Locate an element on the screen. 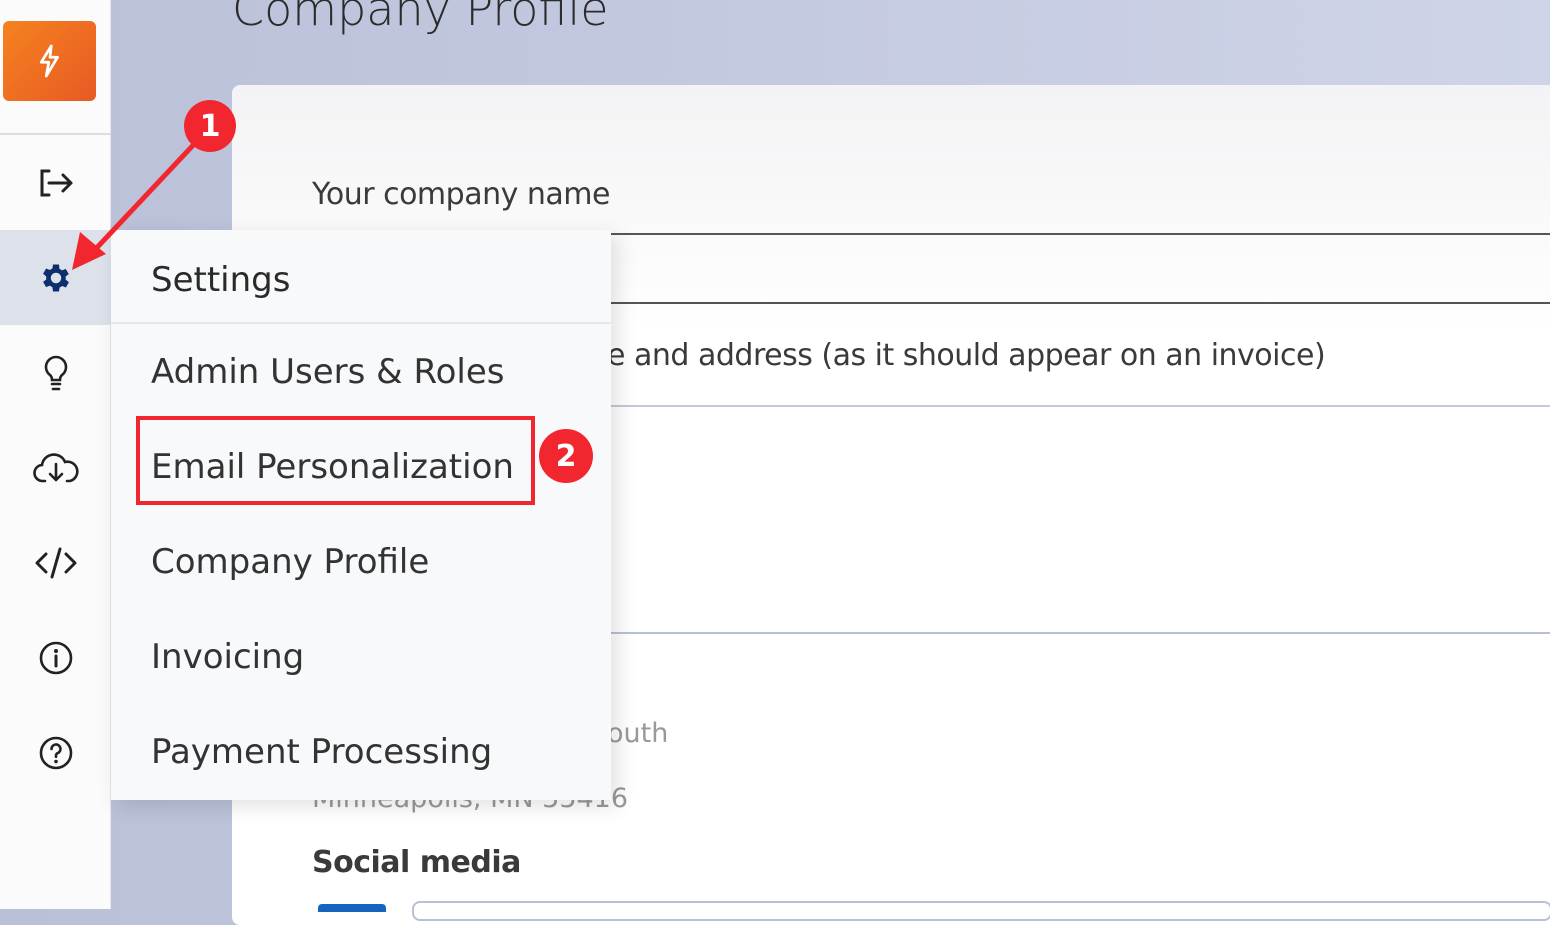 This screenshot has width=1550, height=925. step-badge-2: 2 is located at coordinates (566, 456).